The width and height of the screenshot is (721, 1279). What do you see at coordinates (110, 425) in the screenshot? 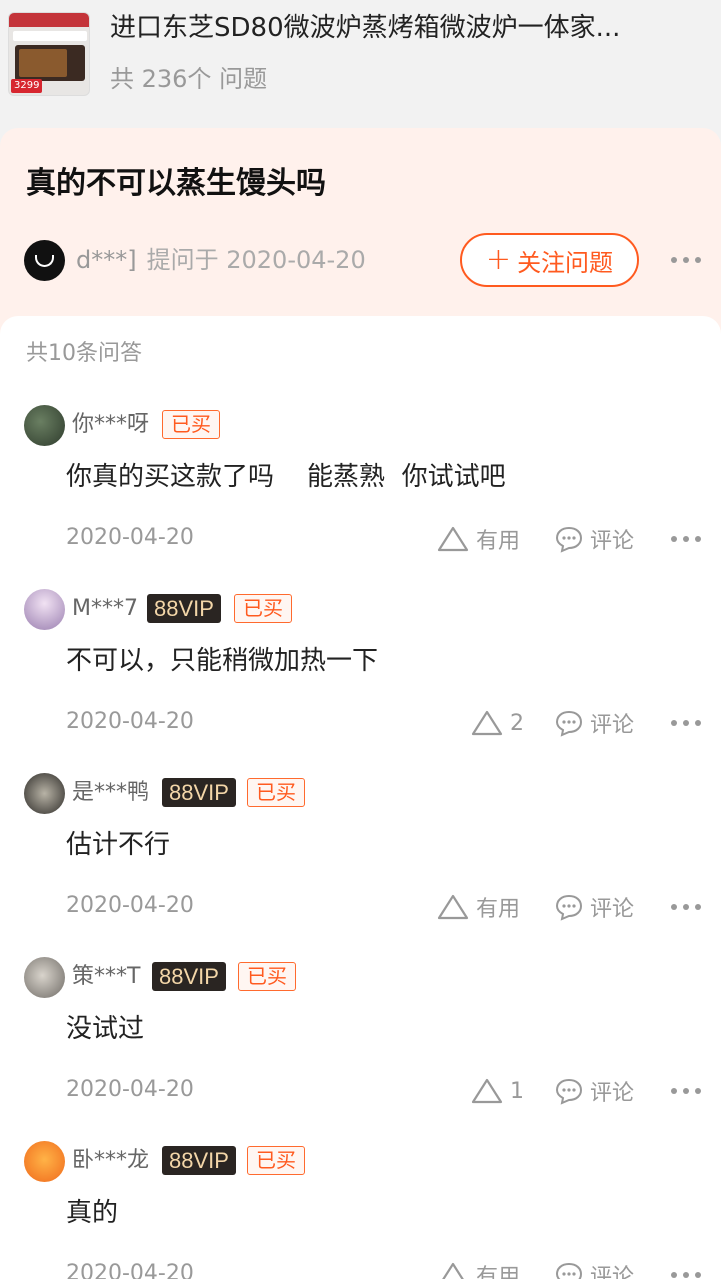
I see `answerer-name: 你***呀` at bounding box center [110, 425].